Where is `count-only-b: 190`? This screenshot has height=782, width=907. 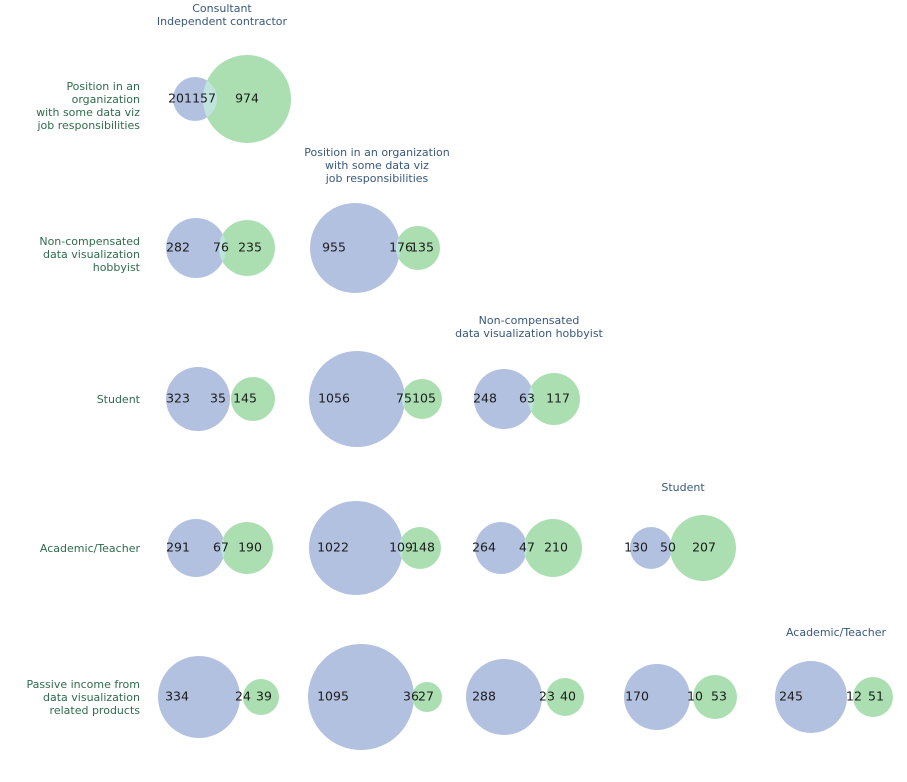 count-only-b: 190 is located at coordinates (250, 547).